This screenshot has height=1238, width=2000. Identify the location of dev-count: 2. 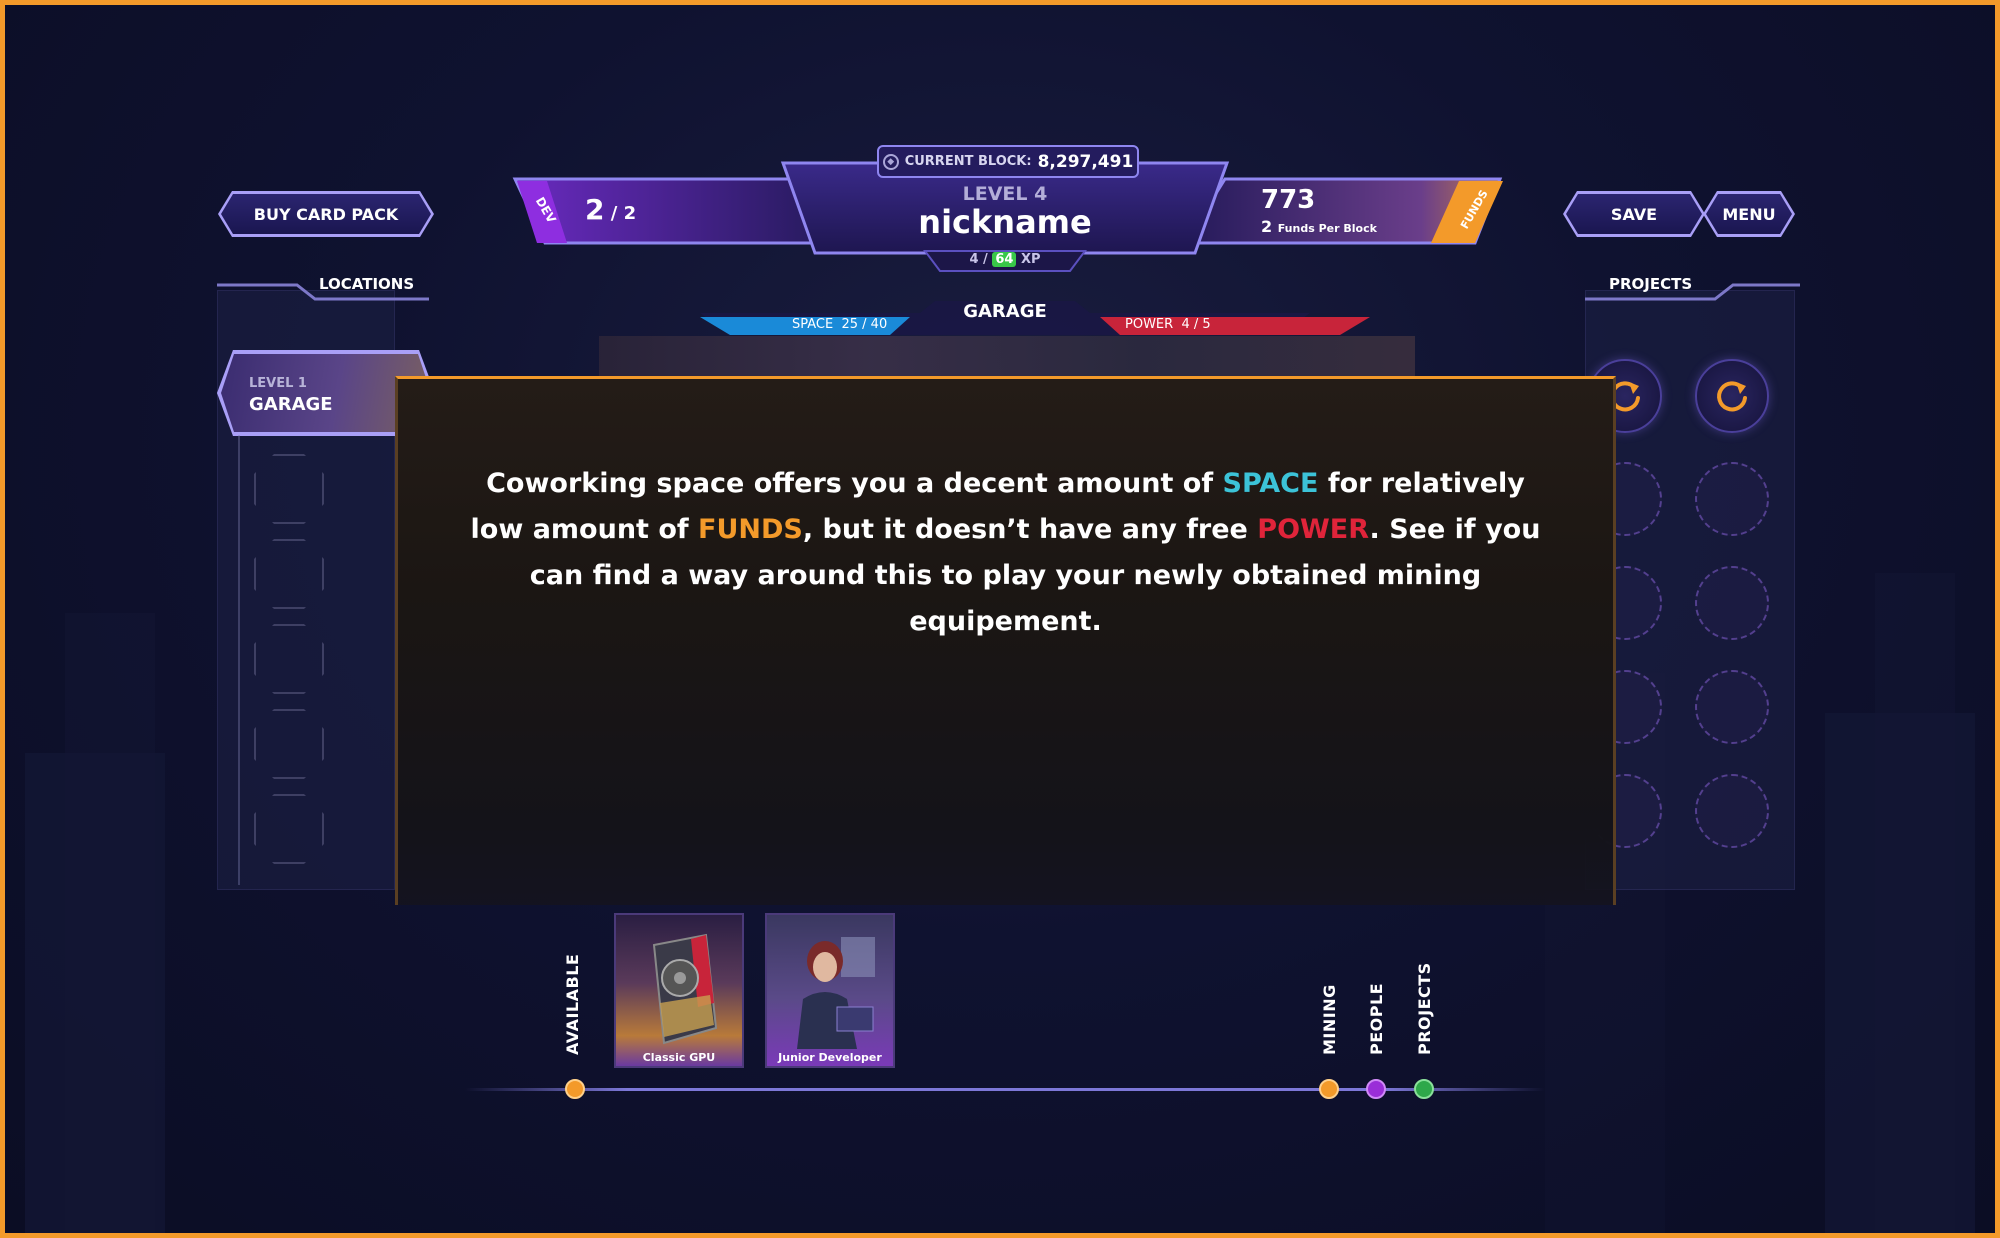
(595, 209).